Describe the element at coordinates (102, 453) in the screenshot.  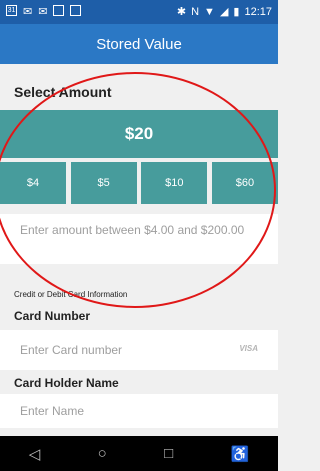
I see `home-icon: ○` at that location.